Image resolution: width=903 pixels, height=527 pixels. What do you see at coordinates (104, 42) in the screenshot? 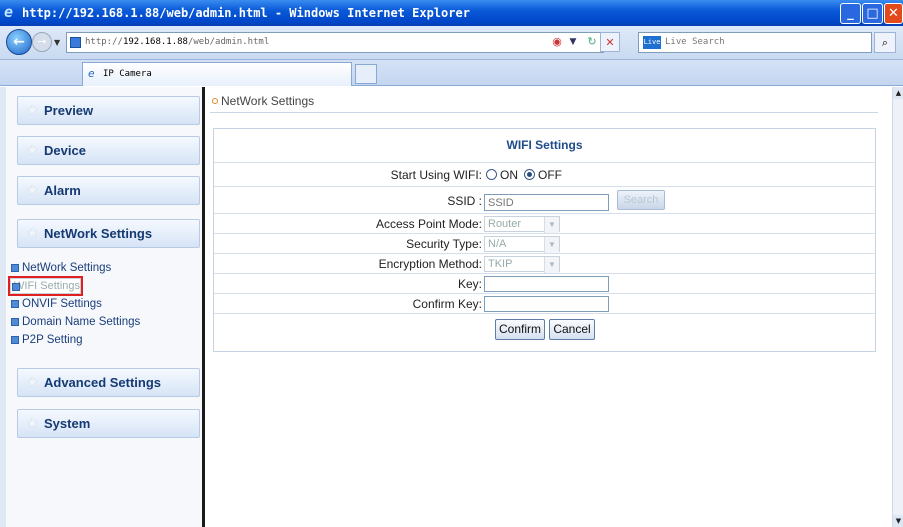
I see `url-prefix: http://` at bounding box center [104, 42].